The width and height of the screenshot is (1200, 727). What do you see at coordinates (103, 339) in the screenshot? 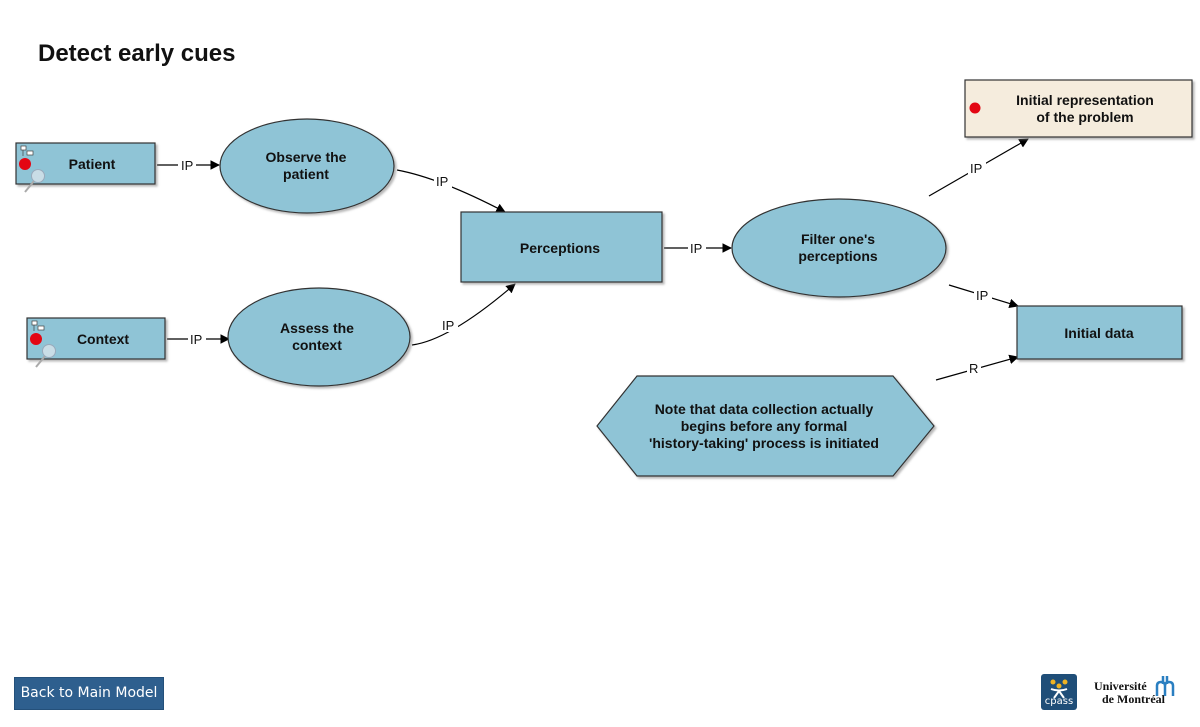
I see `node-label: Context` at bounding box center [103, 339].